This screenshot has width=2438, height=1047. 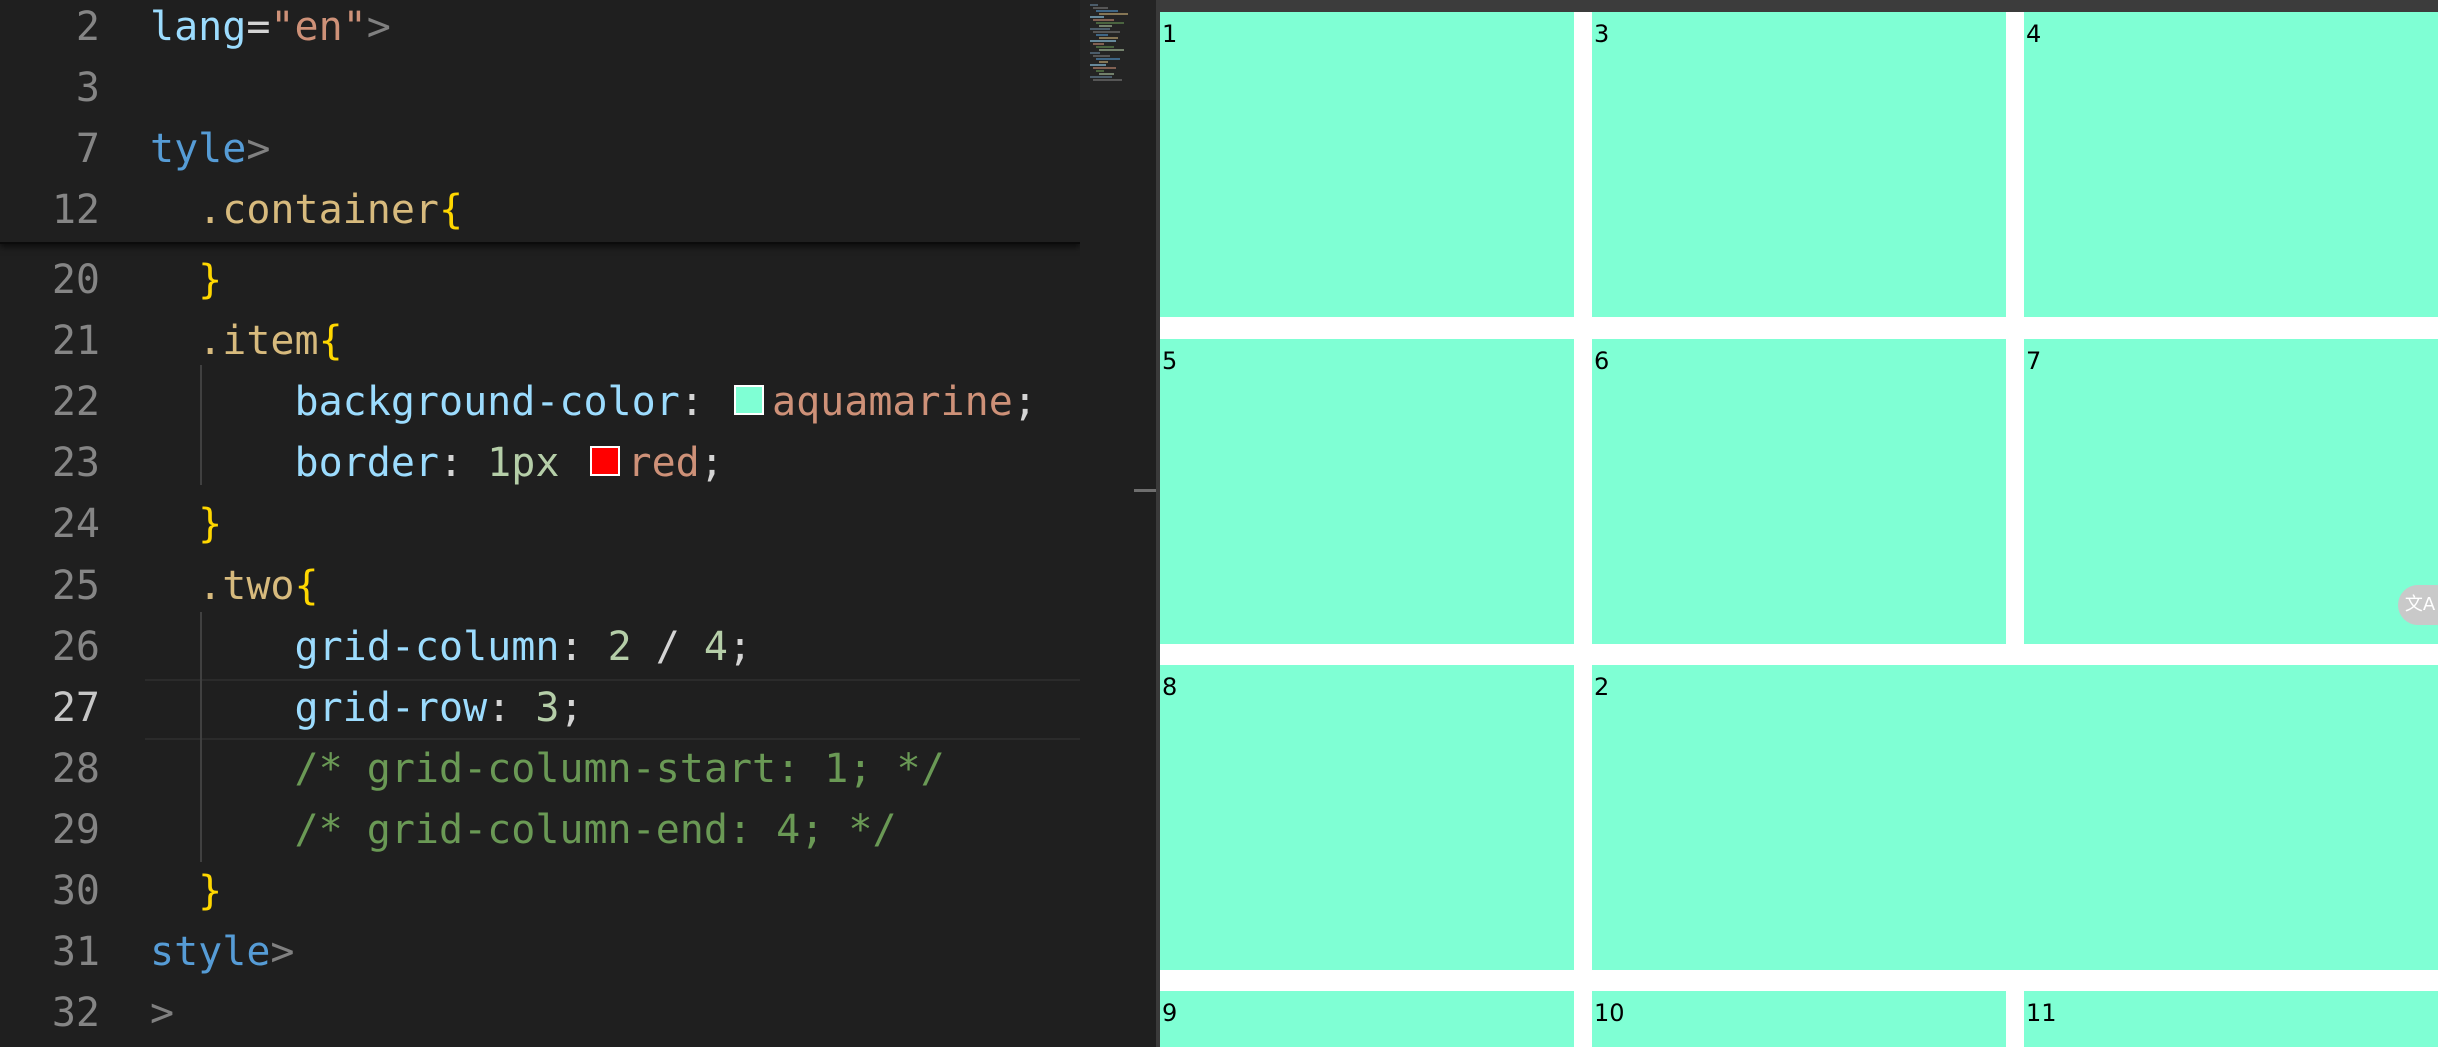 I want to click on code-line-22: 22 background-color: aquamarine;, so click(x=540, y=402).